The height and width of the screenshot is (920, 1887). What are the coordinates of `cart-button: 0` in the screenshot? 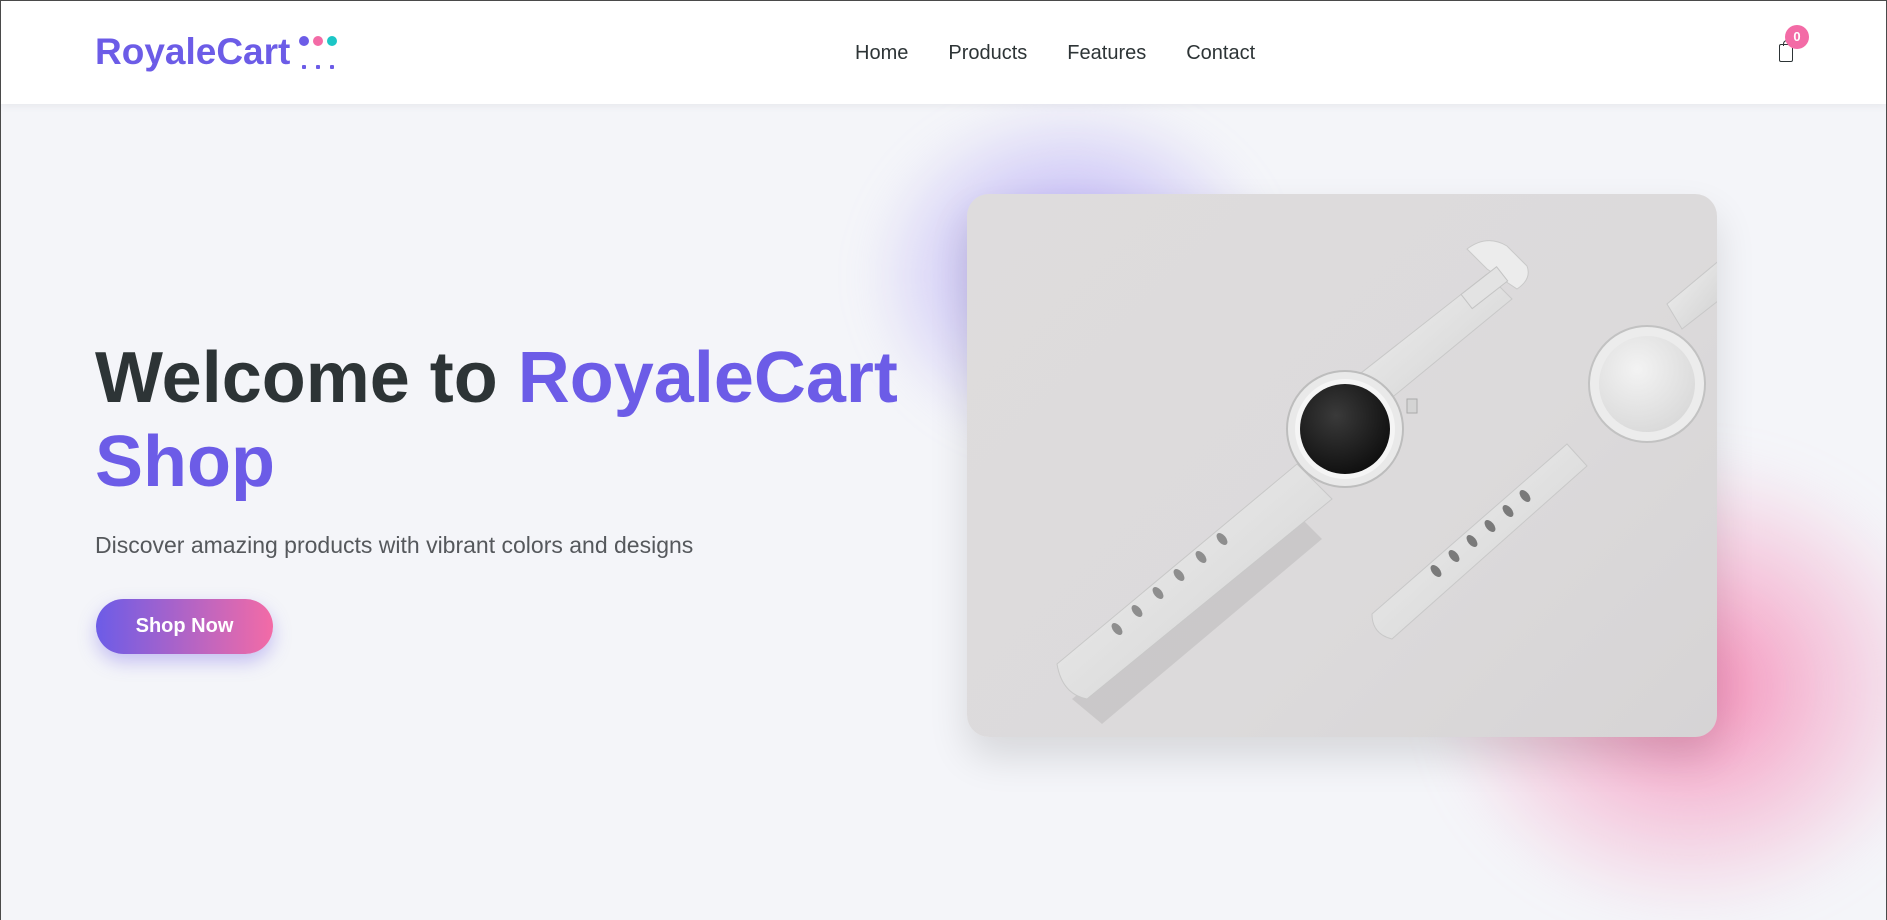 It's located at (1793, 45).